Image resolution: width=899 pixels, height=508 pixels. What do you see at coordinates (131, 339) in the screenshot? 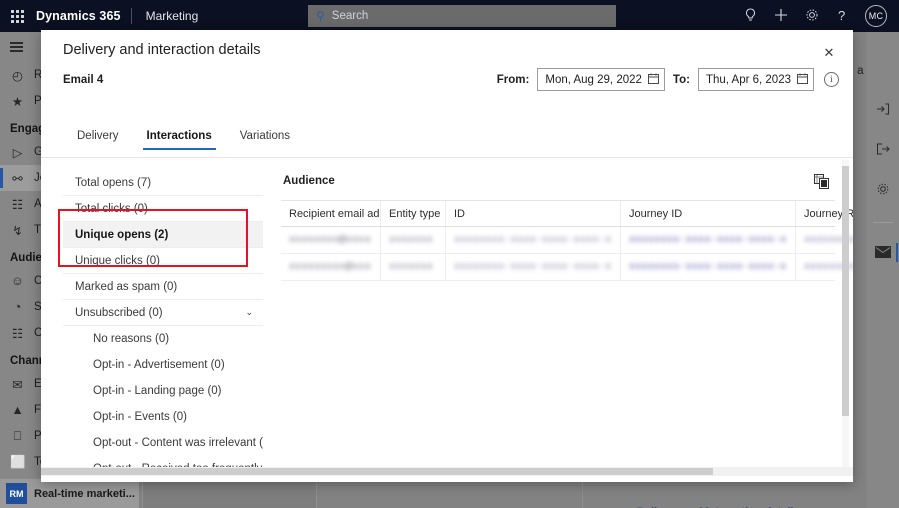
I see `metric-label: No reasons (0)` at bounding box center [131, 339].